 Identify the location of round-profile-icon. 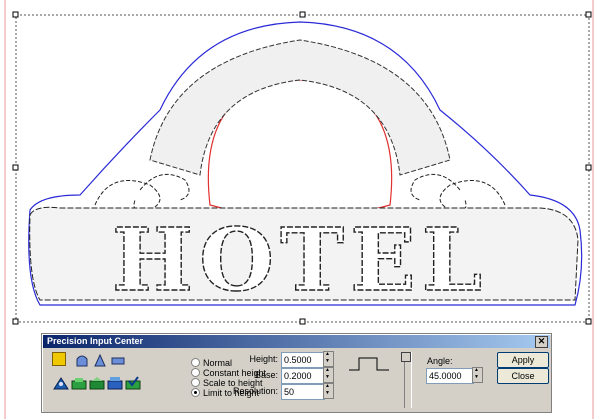
(83, 361).